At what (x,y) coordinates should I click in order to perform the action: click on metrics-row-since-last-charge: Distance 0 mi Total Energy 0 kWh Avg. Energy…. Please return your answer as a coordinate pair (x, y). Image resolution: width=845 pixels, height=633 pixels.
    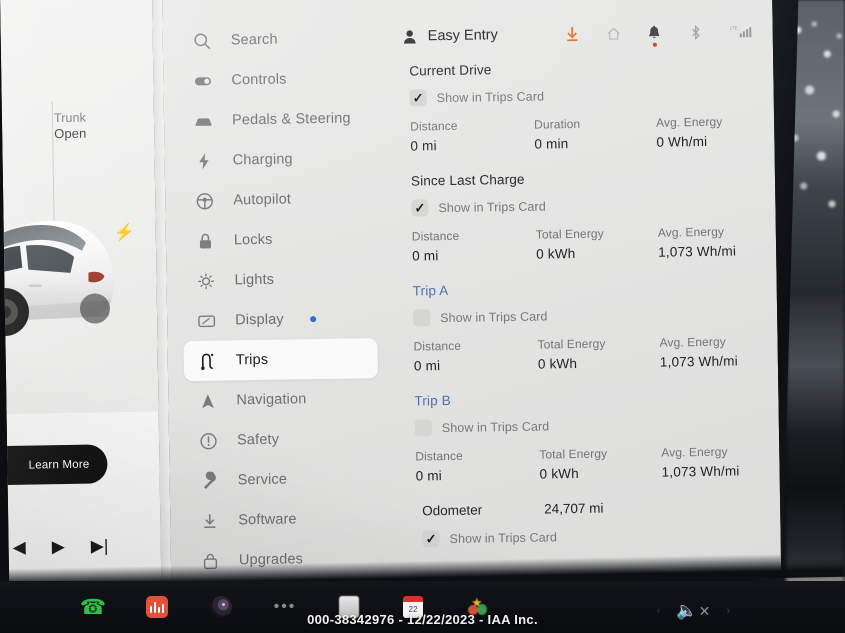
    Looking at the image, I should click on (587, 244).